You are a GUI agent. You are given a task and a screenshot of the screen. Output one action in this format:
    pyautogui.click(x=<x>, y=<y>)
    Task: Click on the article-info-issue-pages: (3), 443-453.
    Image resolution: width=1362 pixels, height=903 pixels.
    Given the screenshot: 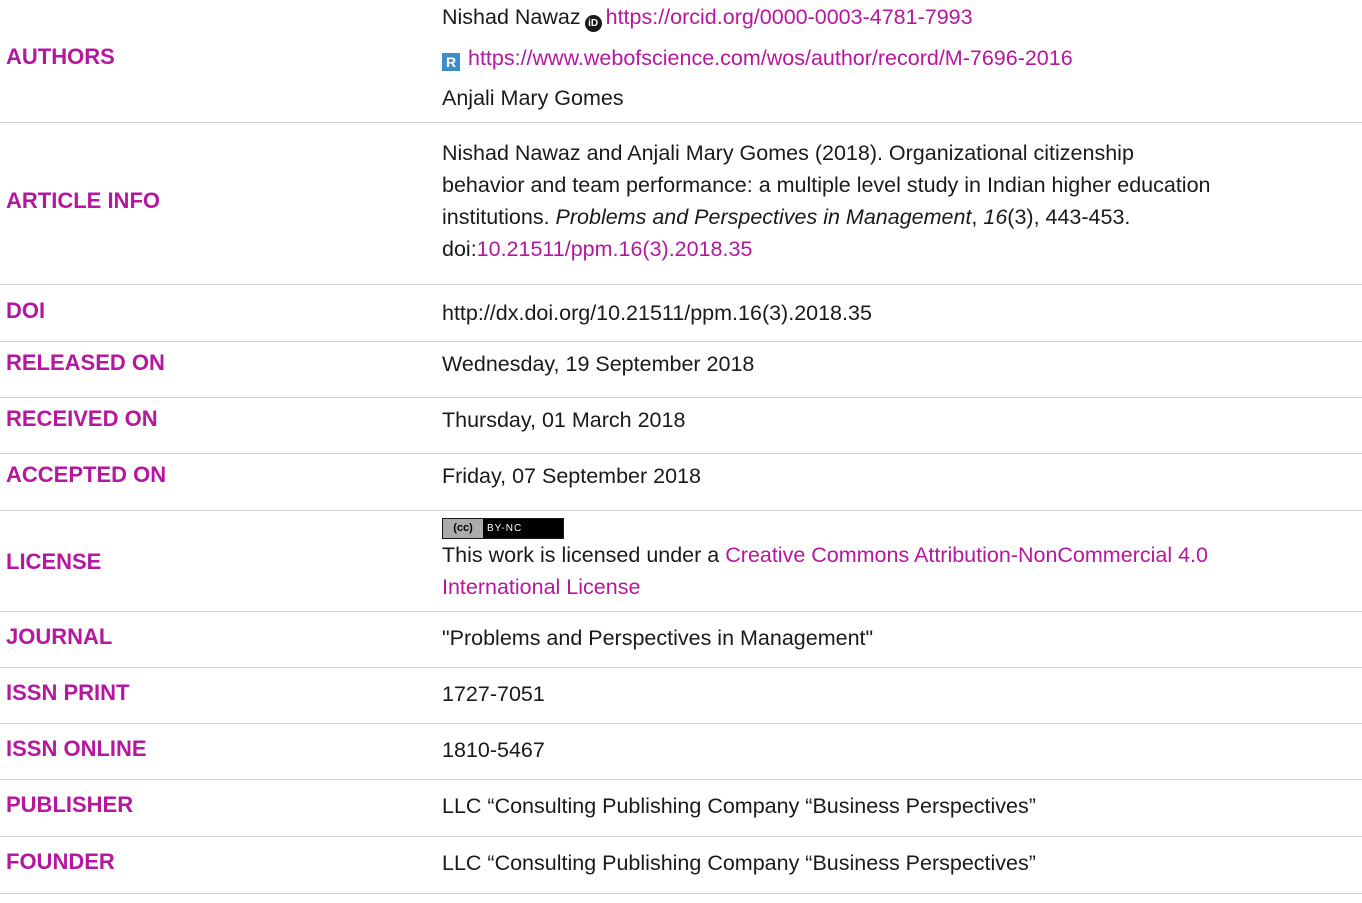 What is the action you would take?
    pyautogui.click(x=1069, y=217)
    